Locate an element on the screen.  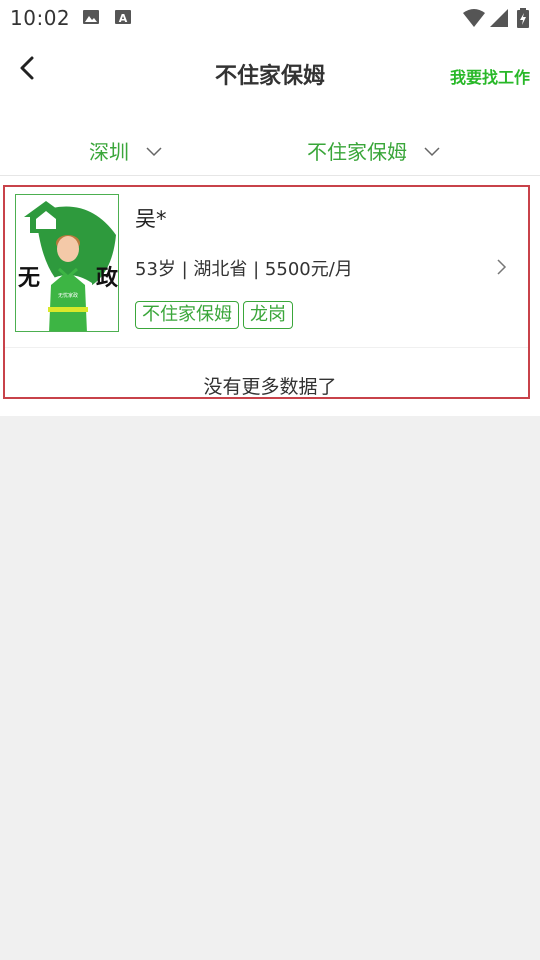
worker-info: 53岁 | 湖北省 | 5500元/月 is located at coordinates (244, 269).